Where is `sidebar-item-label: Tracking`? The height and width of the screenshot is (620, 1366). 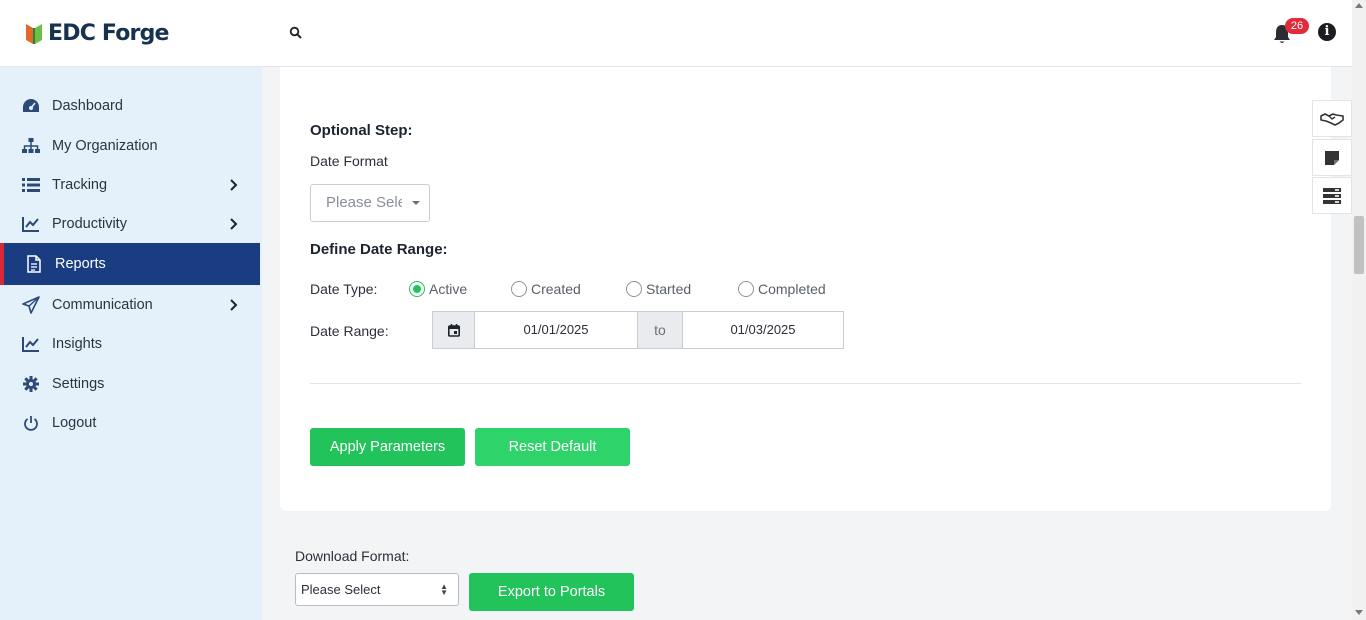 sidebar-item-label: Tracking is located at coordinates (80, 185).